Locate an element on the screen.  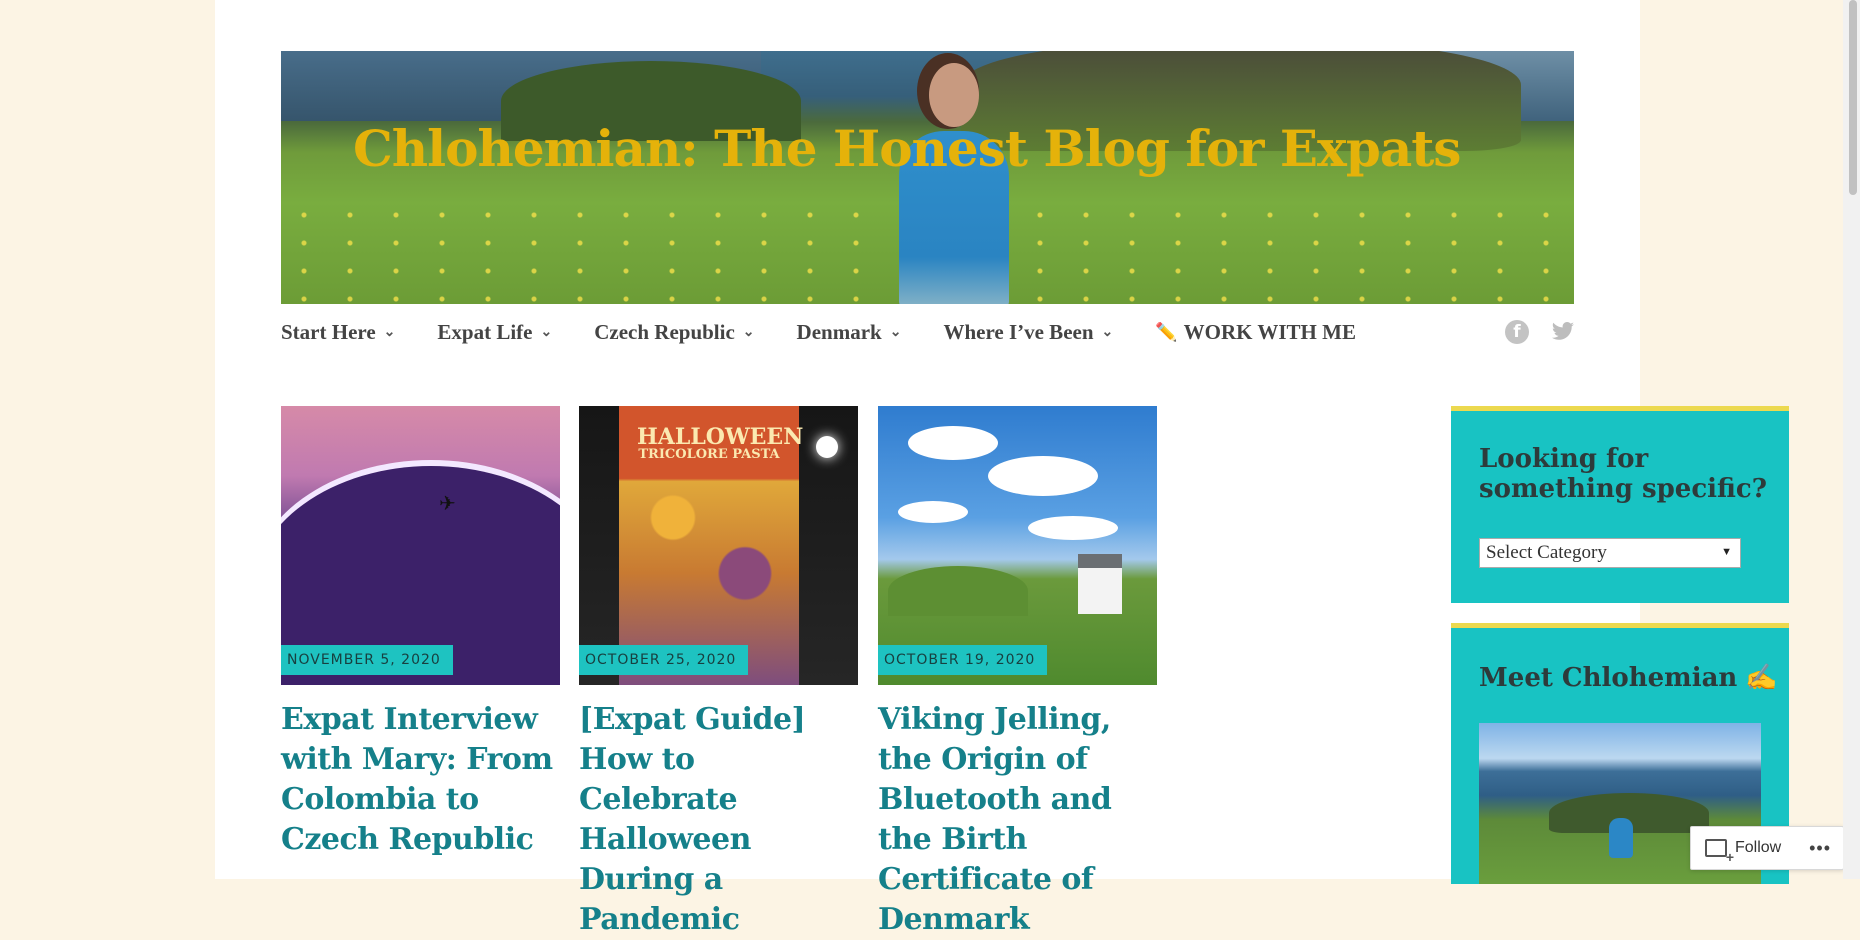
nav-item-label: Where I’ve Been is located at coordinates (1018, 331).